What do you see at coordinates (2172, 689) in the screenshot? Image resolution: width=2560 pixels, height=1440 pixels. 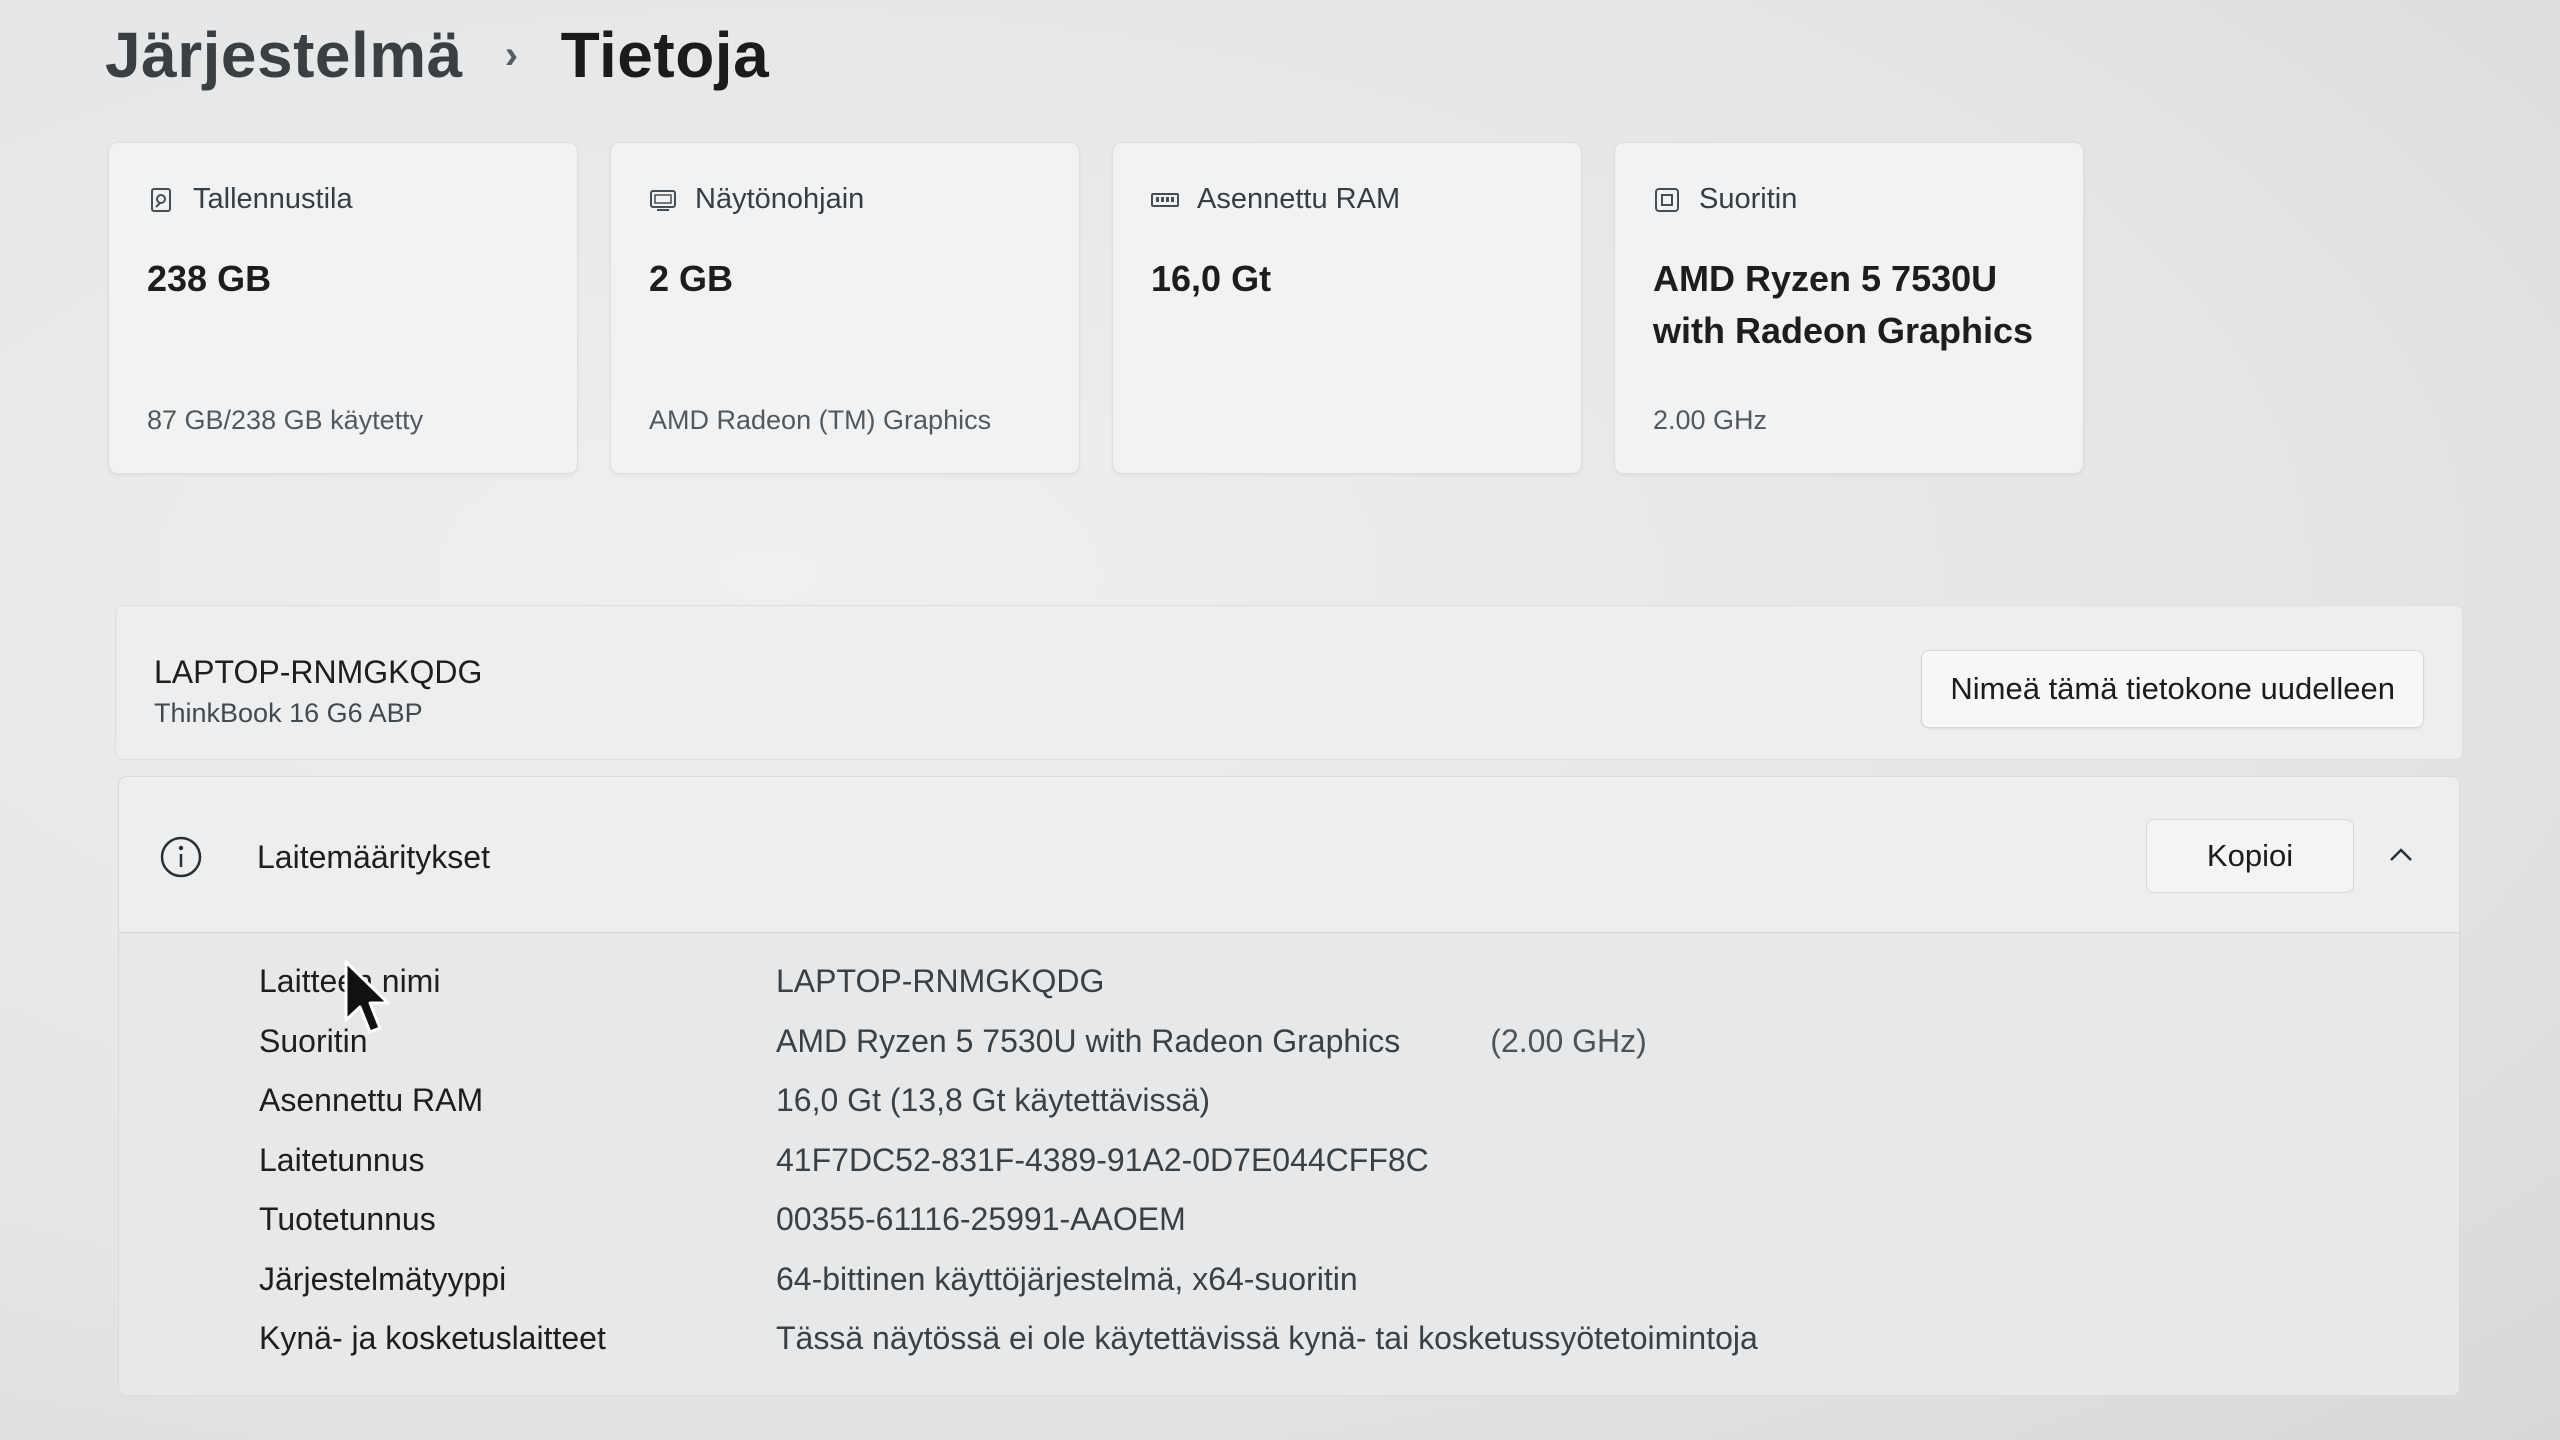 I see `rename-pc-button: Nimeä tämä tietokone uudelleen` at bounding box center [2172, 689].